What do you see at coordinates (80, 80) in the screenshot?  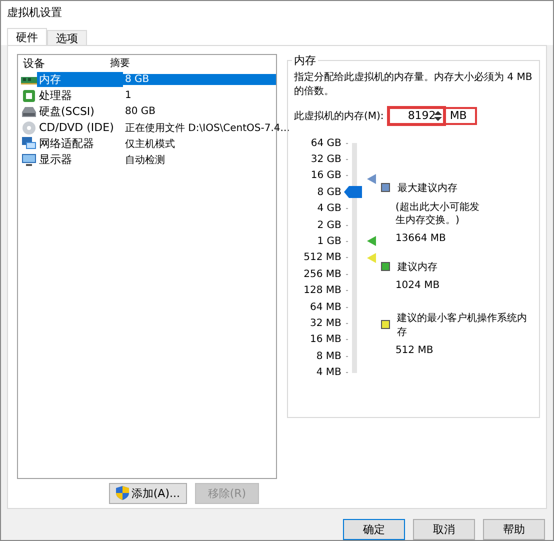 I see `device-cell: 内存` at bounding box center [80, 80].